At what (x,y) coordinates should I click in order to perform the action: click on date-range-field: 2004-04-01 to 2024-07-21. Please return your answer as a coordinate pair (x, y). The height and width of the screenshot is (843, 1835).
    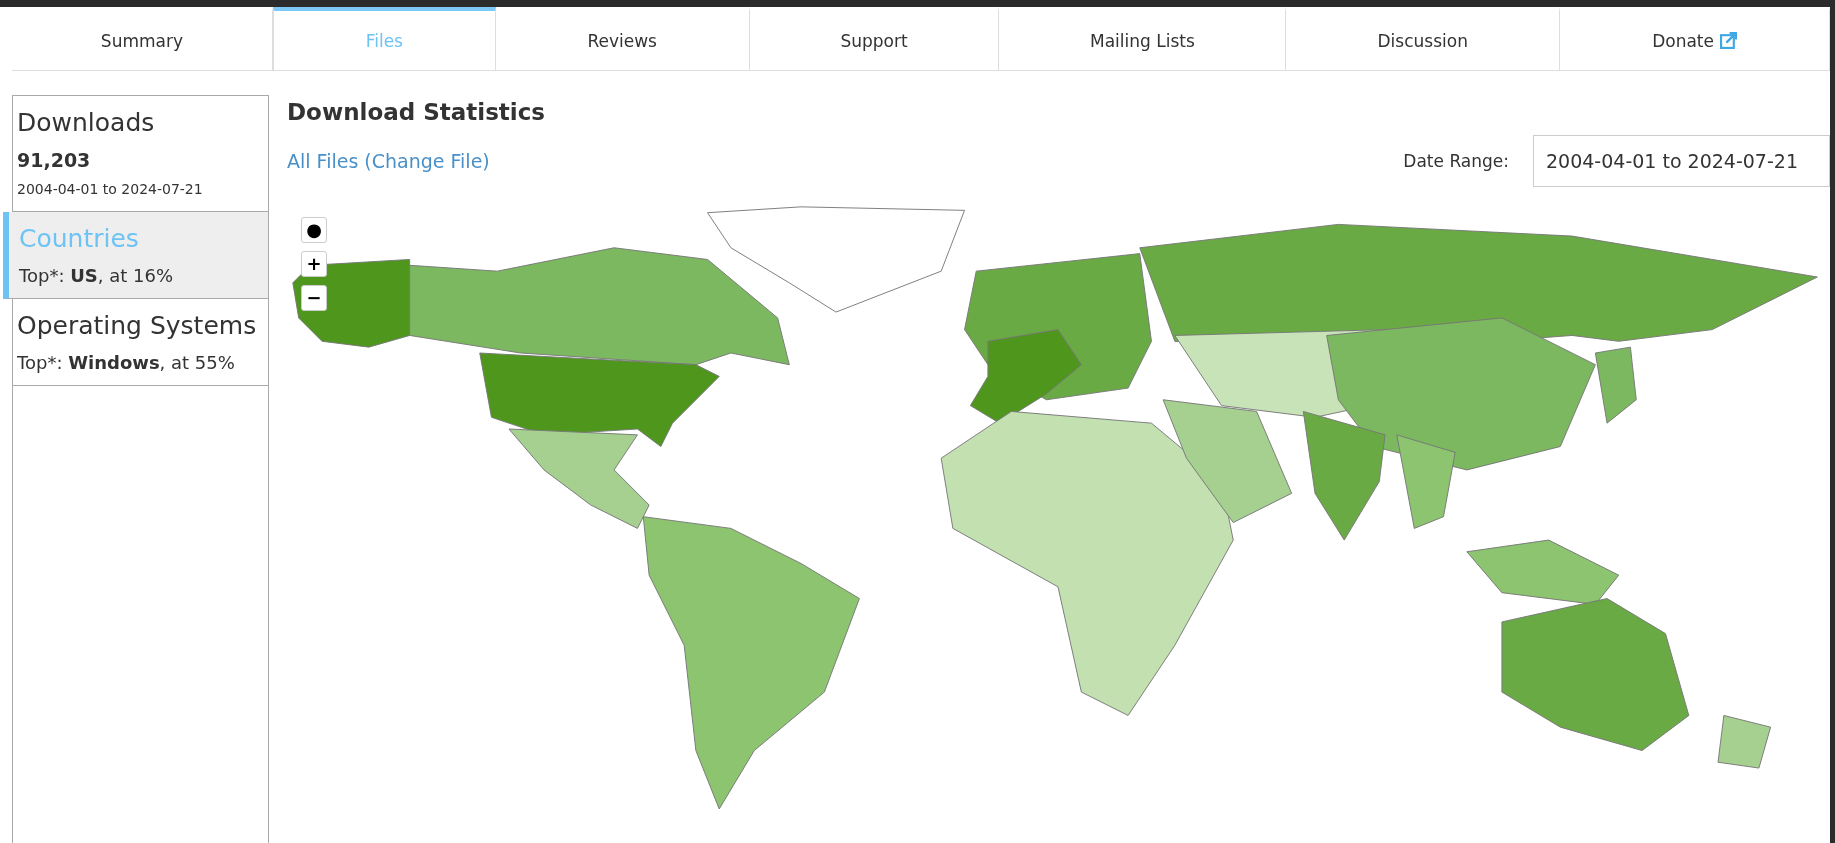
    Looking at the image, I should click on (1681, 161).